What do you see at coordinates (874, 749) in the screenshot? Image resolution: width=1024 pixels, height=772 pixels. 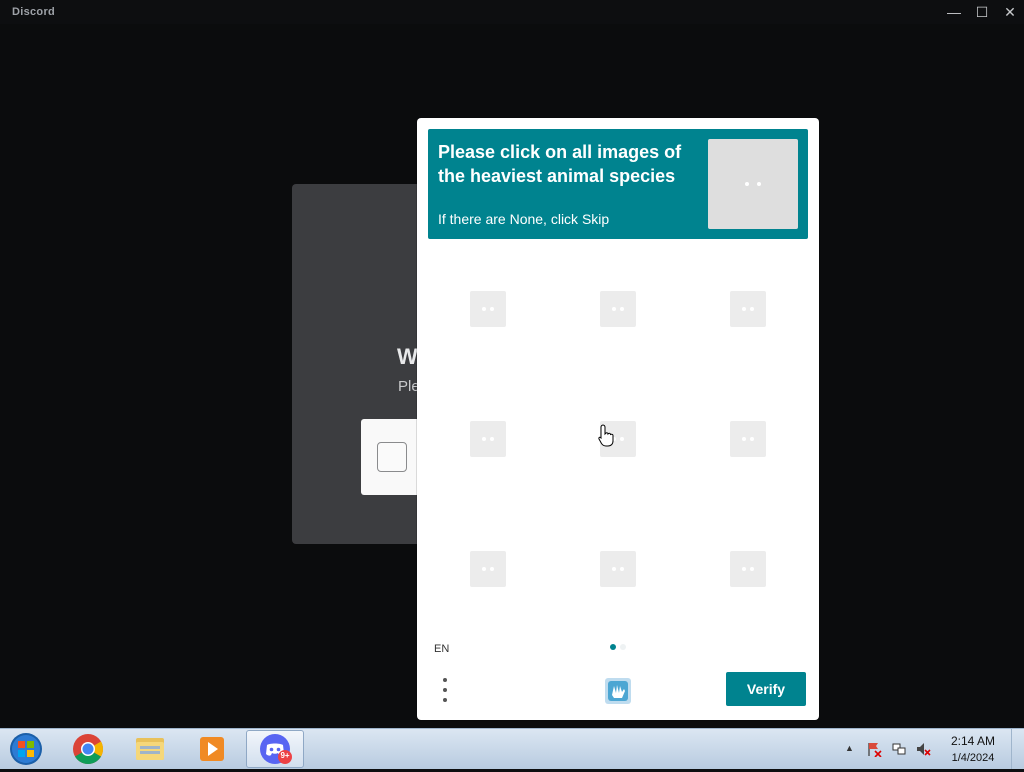 I see `action-center-flag-icon` at bounding box center [874, 749].